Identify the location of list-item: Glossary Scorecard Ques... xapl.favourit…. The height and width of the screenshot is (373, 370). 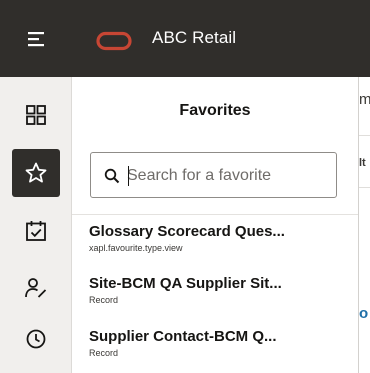
(219, 244).